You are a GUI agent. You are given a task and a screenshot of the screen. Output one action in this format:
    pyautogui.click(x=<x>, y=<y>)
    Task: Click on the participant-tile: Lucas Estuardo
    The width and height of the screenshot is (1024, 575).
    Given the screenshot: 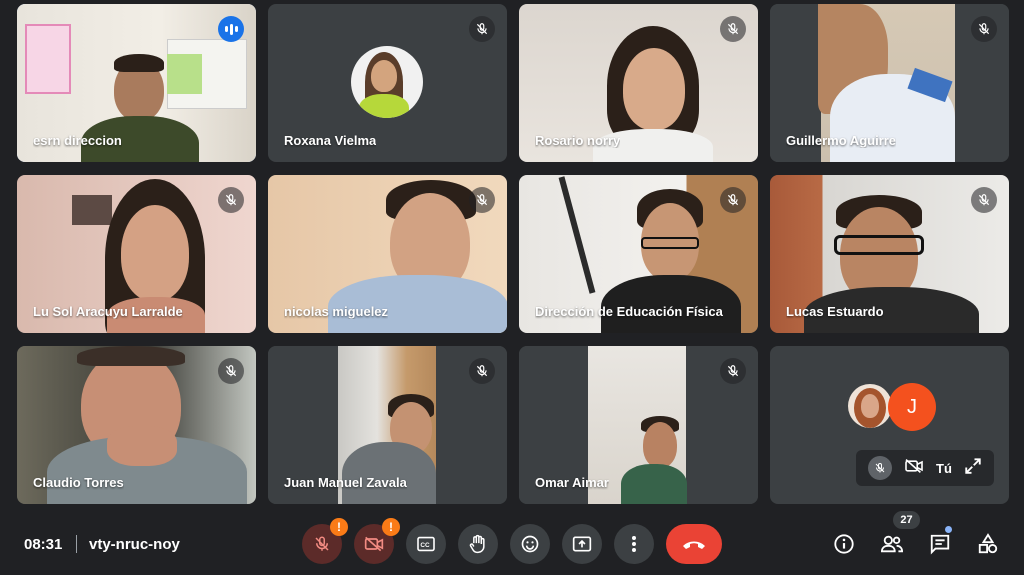 What is the action you would take?
    pyautogui.click(x=889, y=254)
    